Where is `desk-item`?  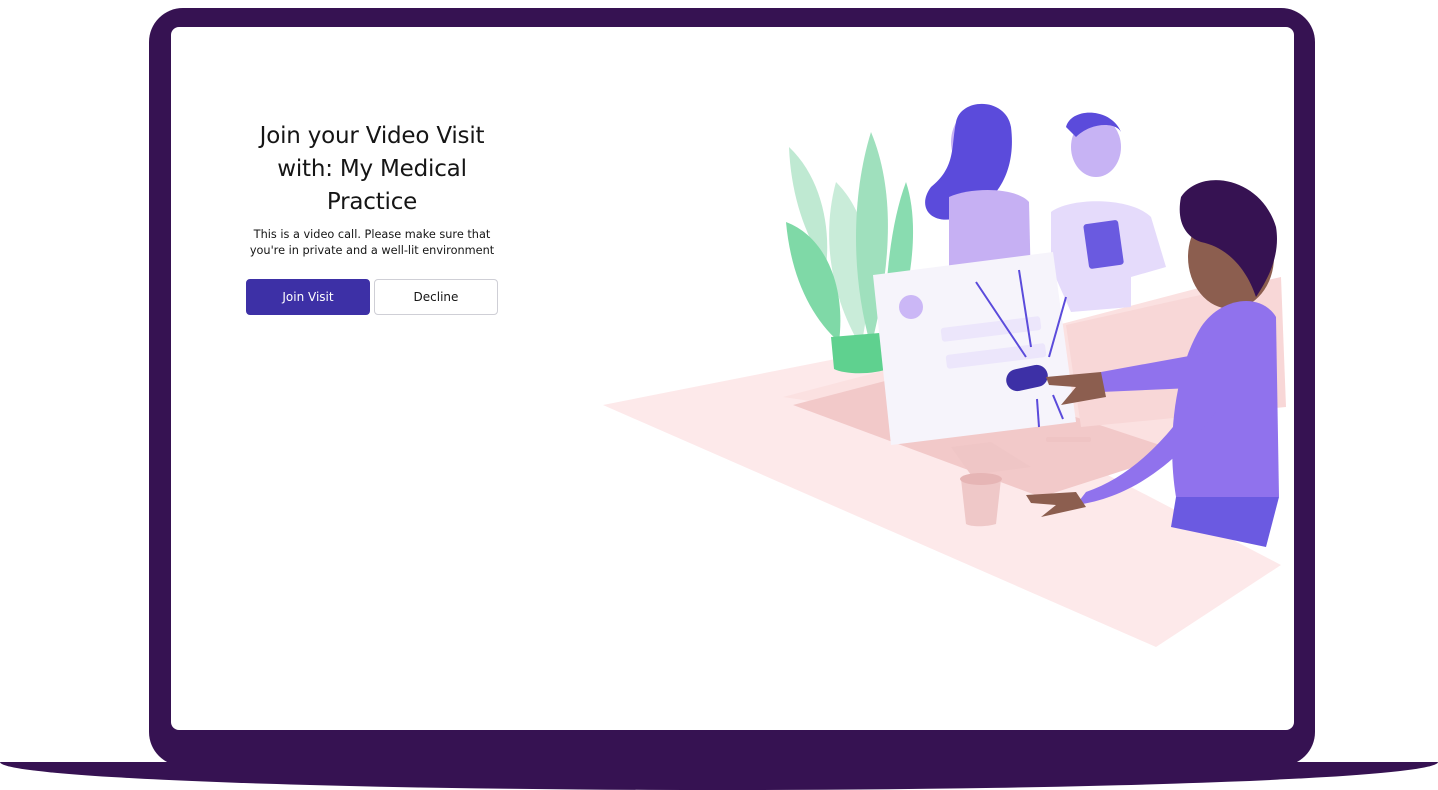 desk-item is located at coordinates (1068, 439).